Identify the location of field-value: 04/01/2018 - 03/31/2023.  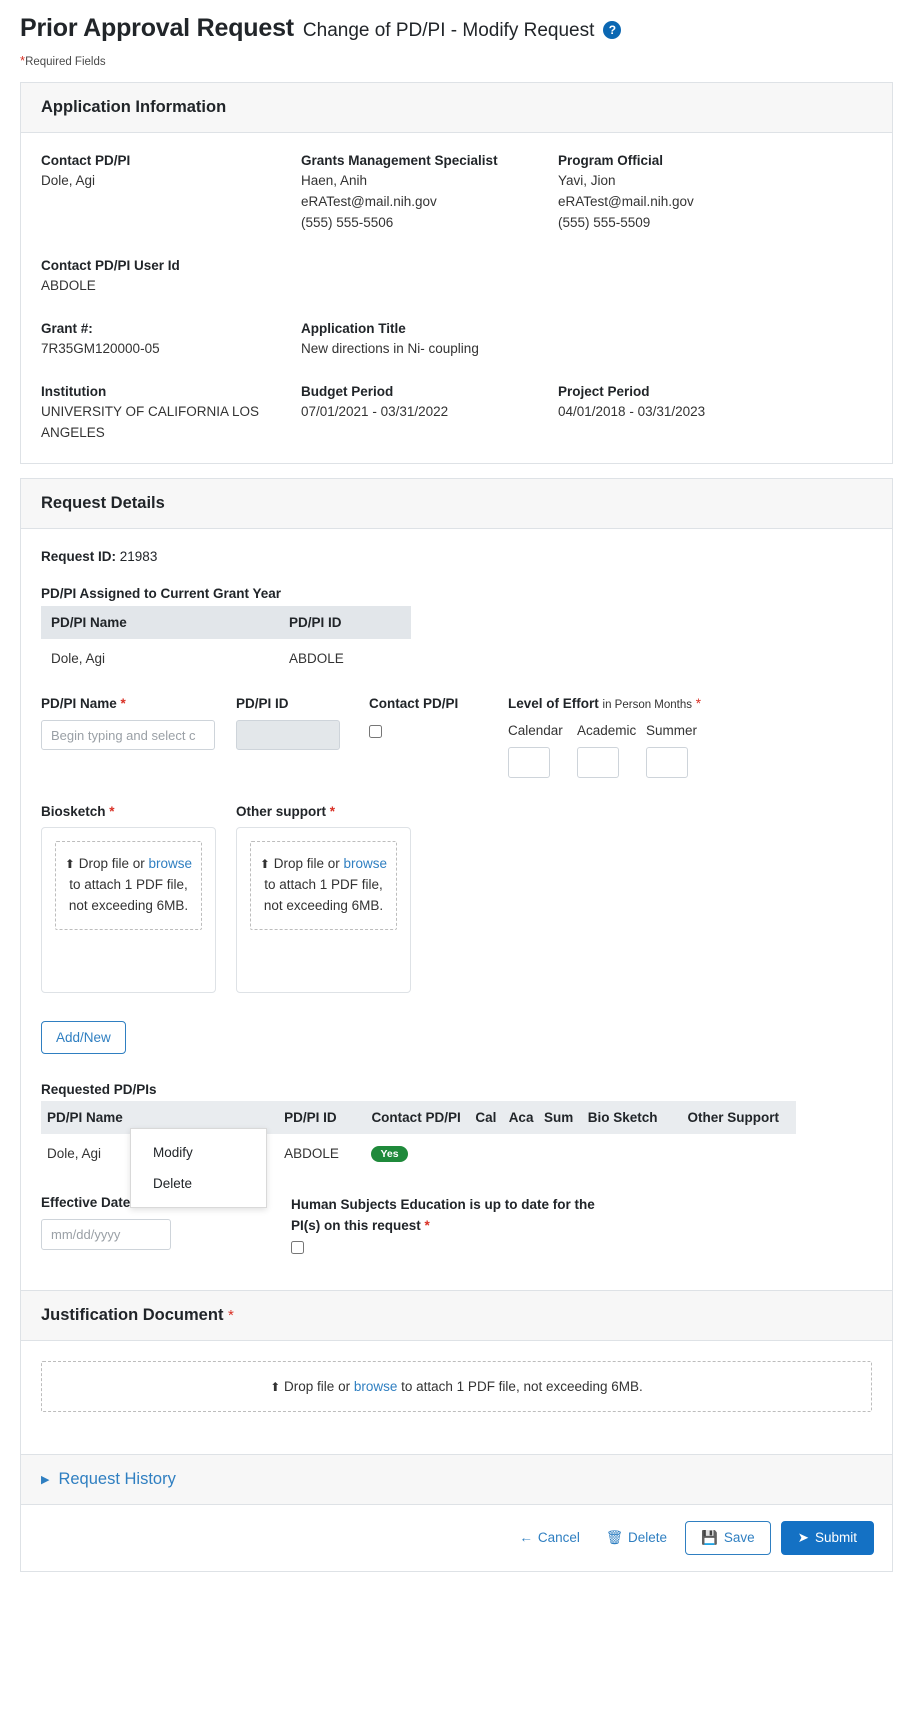
(632, 411).